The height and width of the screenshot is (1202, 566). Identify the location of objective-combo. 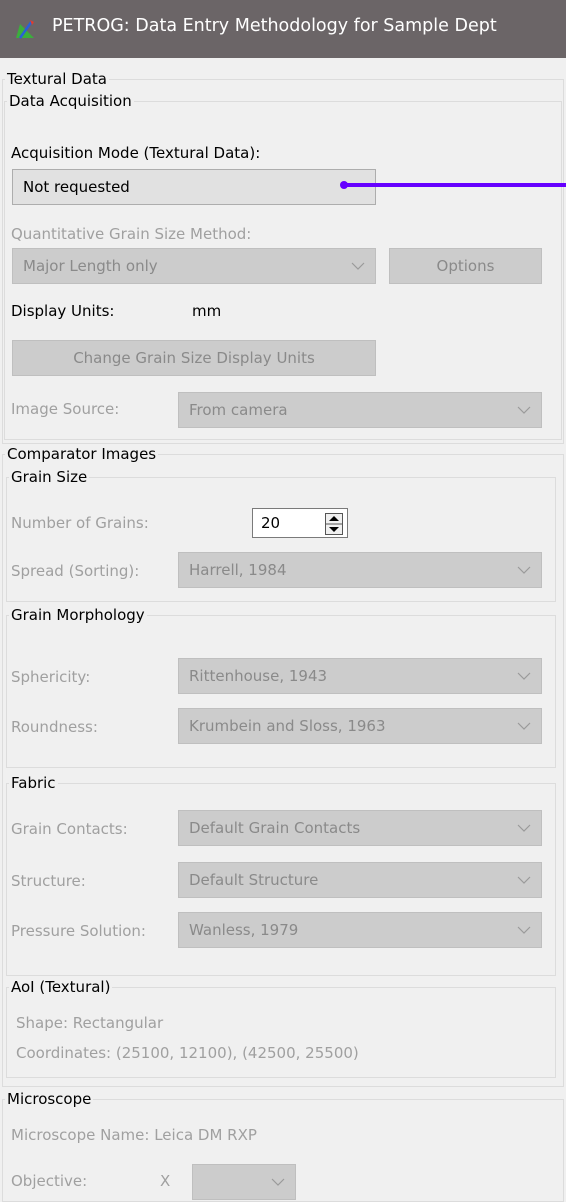
(244, 1182).